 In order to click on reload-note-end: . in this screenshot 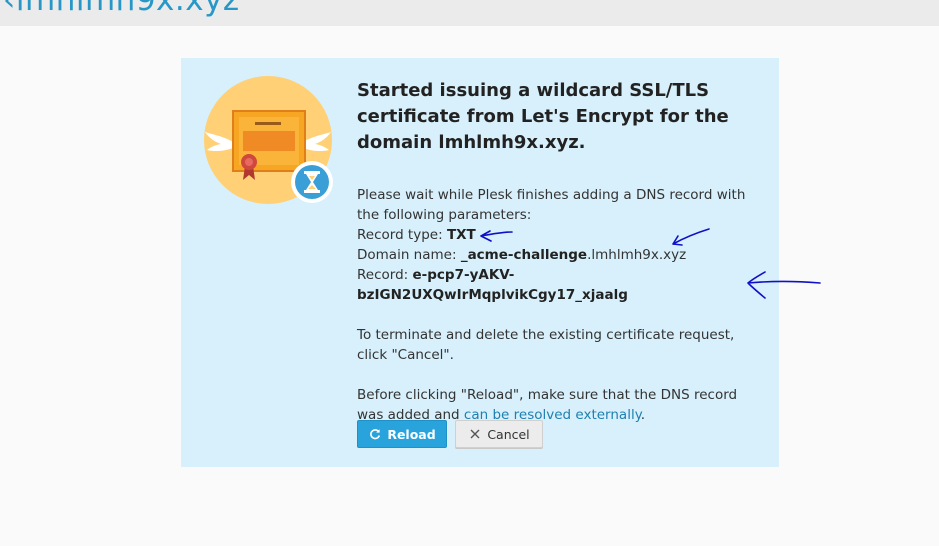, I will do `click(643, 415)`.